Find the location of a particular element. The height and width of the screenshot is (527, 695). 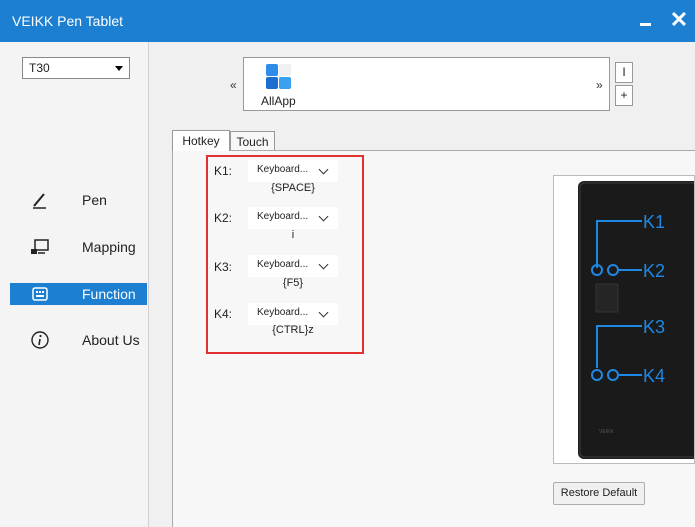

tablet-key-label: K2 is located at coordinates (654, 271).